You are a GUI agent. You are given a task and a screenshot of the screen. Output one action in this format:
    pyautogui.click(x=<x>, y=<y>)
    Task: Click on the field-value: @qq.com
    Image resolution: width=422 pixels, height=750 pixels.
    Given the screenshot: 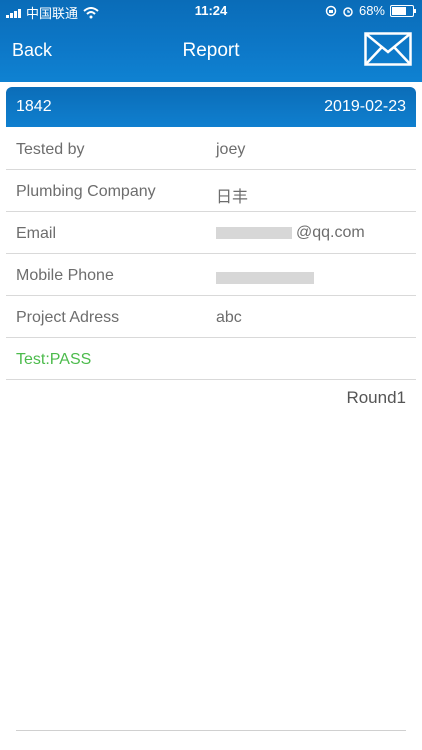 What is the action you would take?
    pyautogui.click(x=330, y=232)
    